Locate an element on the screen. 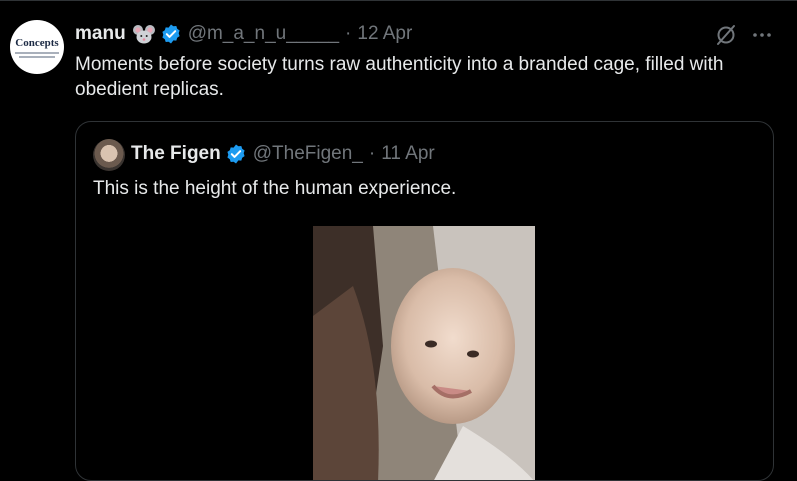 The image size is (797, 481). quoted-author-name: The Figen is located at coordinates (176, 154).